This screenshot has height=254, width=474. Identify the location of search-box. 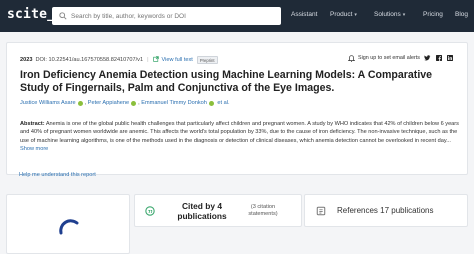
(166, 16).